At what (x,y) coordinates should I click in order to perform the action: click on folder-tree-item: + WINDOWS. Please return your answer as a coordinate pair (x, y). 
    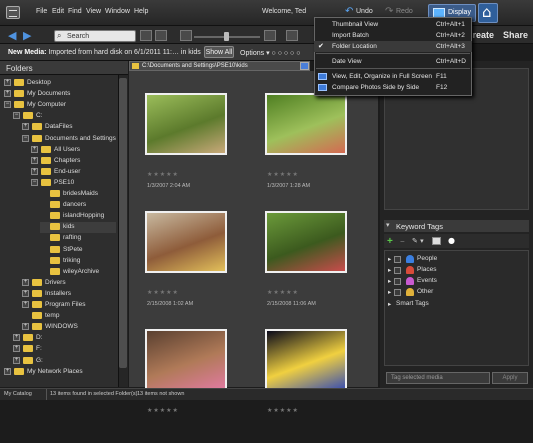
    Looking at the image, I should click on (69, 327).